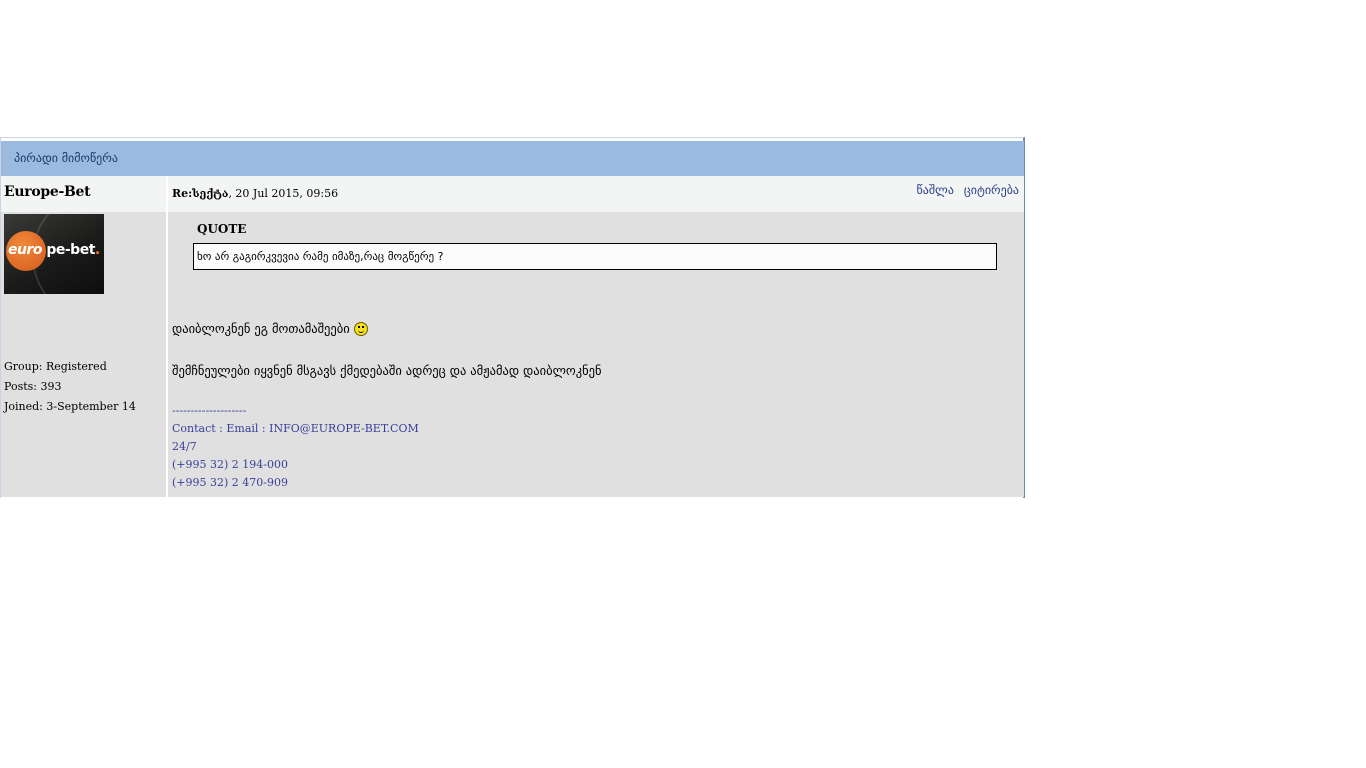  Describe the element at coordinates (230, 464) in the screenshot. I see `signature-phone-1: (+995 32) 2 194-000` at that location.